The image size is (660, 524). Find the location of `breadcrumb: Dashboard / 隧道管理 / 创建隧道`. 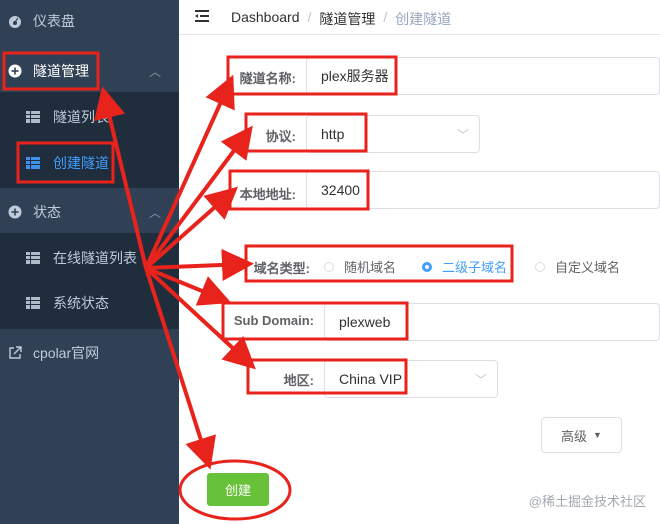

breadcrumb: Dashboard / 隧道管理 / 创建隧道 is located at coordinates (341, 19).